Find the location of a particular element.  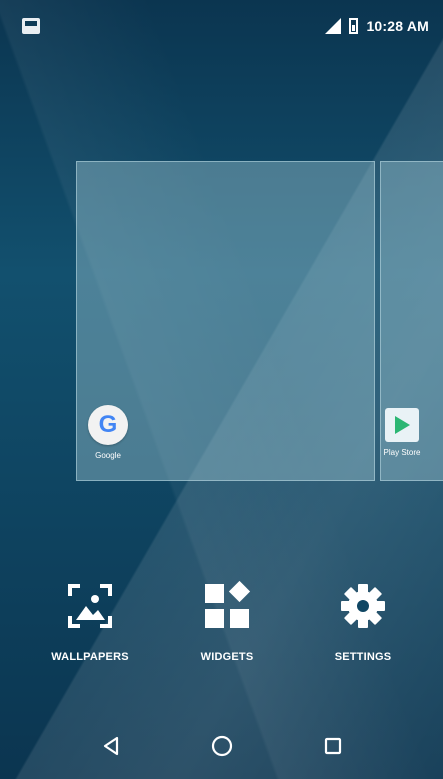

wallpapers-button: WALLPAPERS is located at coordinates (90, 621).